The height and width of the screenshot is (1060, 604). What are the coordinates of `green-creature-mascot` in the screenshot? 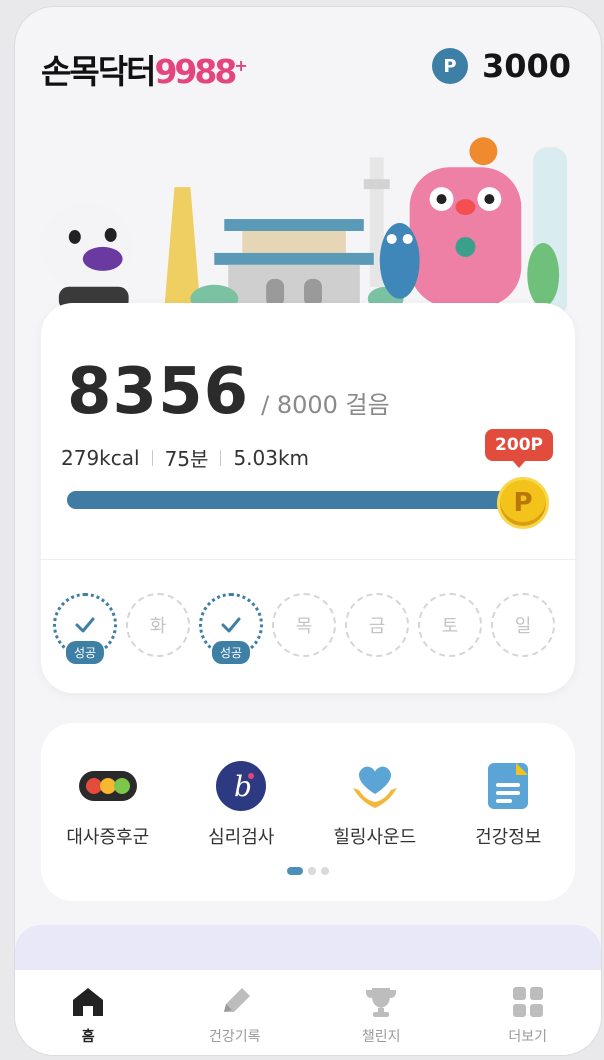 It's located at (543, 274).